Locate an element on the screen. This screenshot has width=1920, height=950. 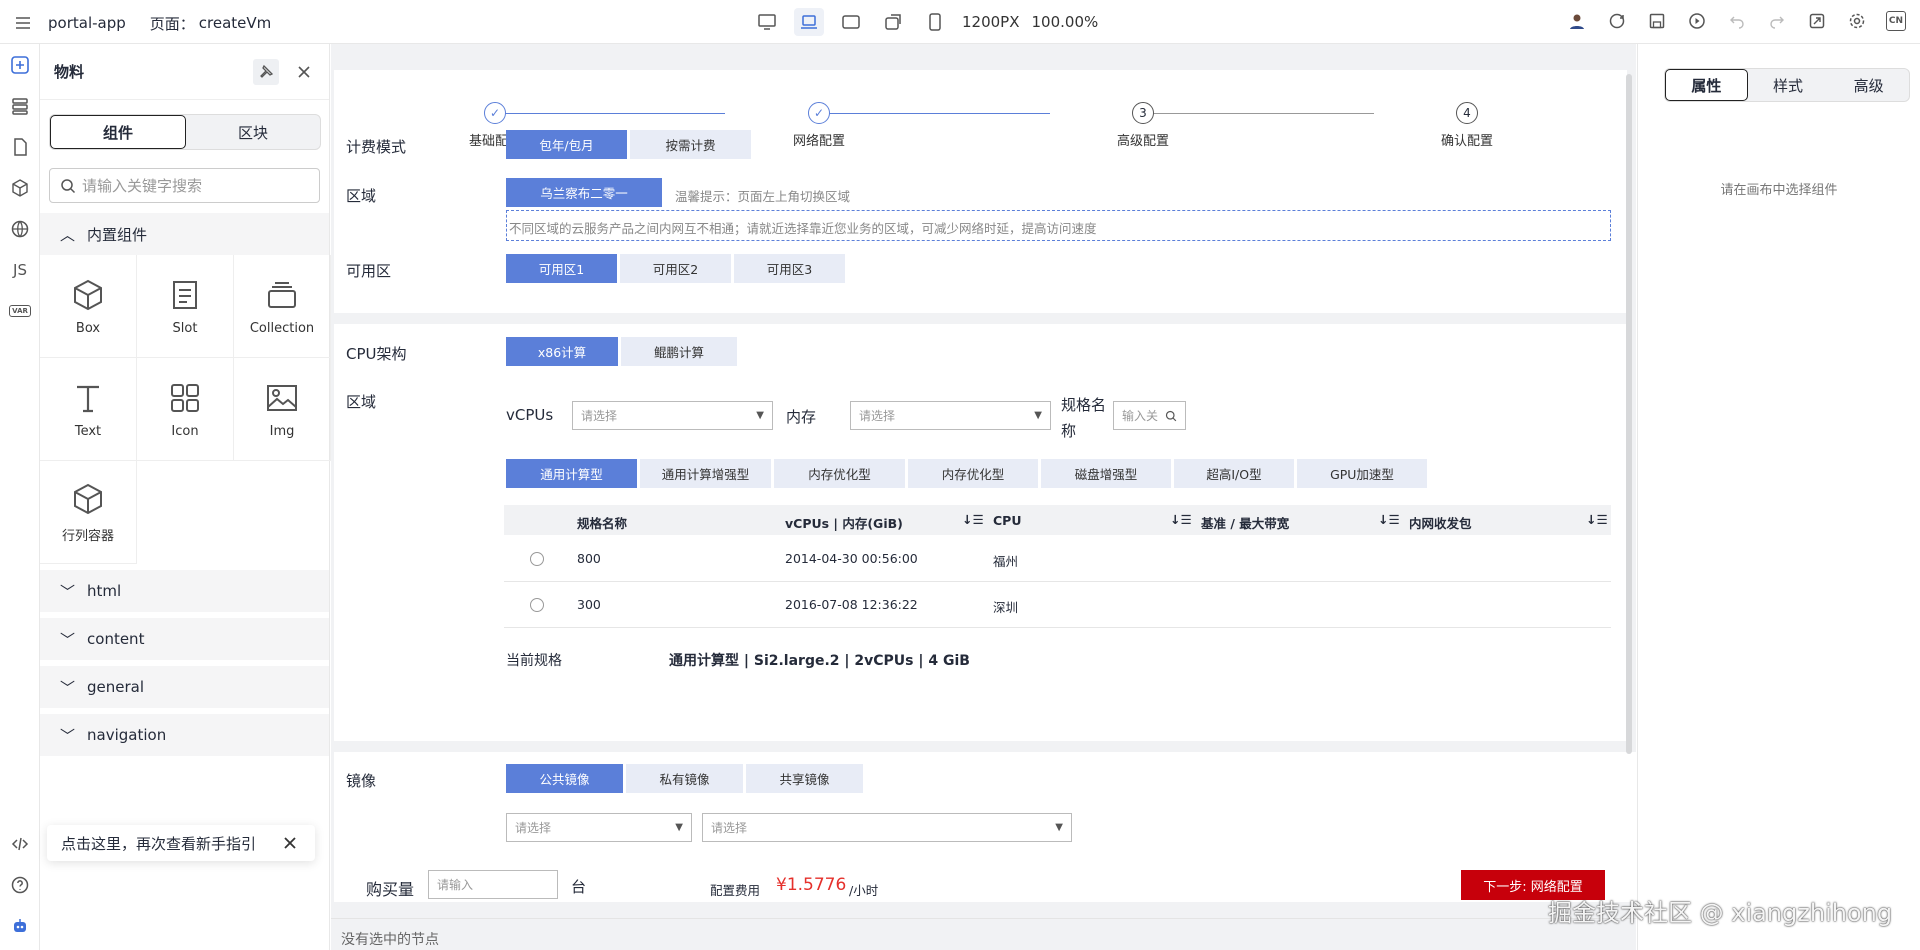
tab-blocks: 区块 is located at coordinates (253, 132).